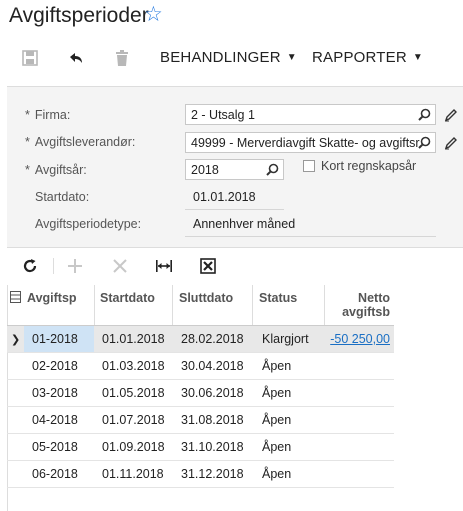  I want to click on startdato-value: 01.01.2018, so click(224, 197).